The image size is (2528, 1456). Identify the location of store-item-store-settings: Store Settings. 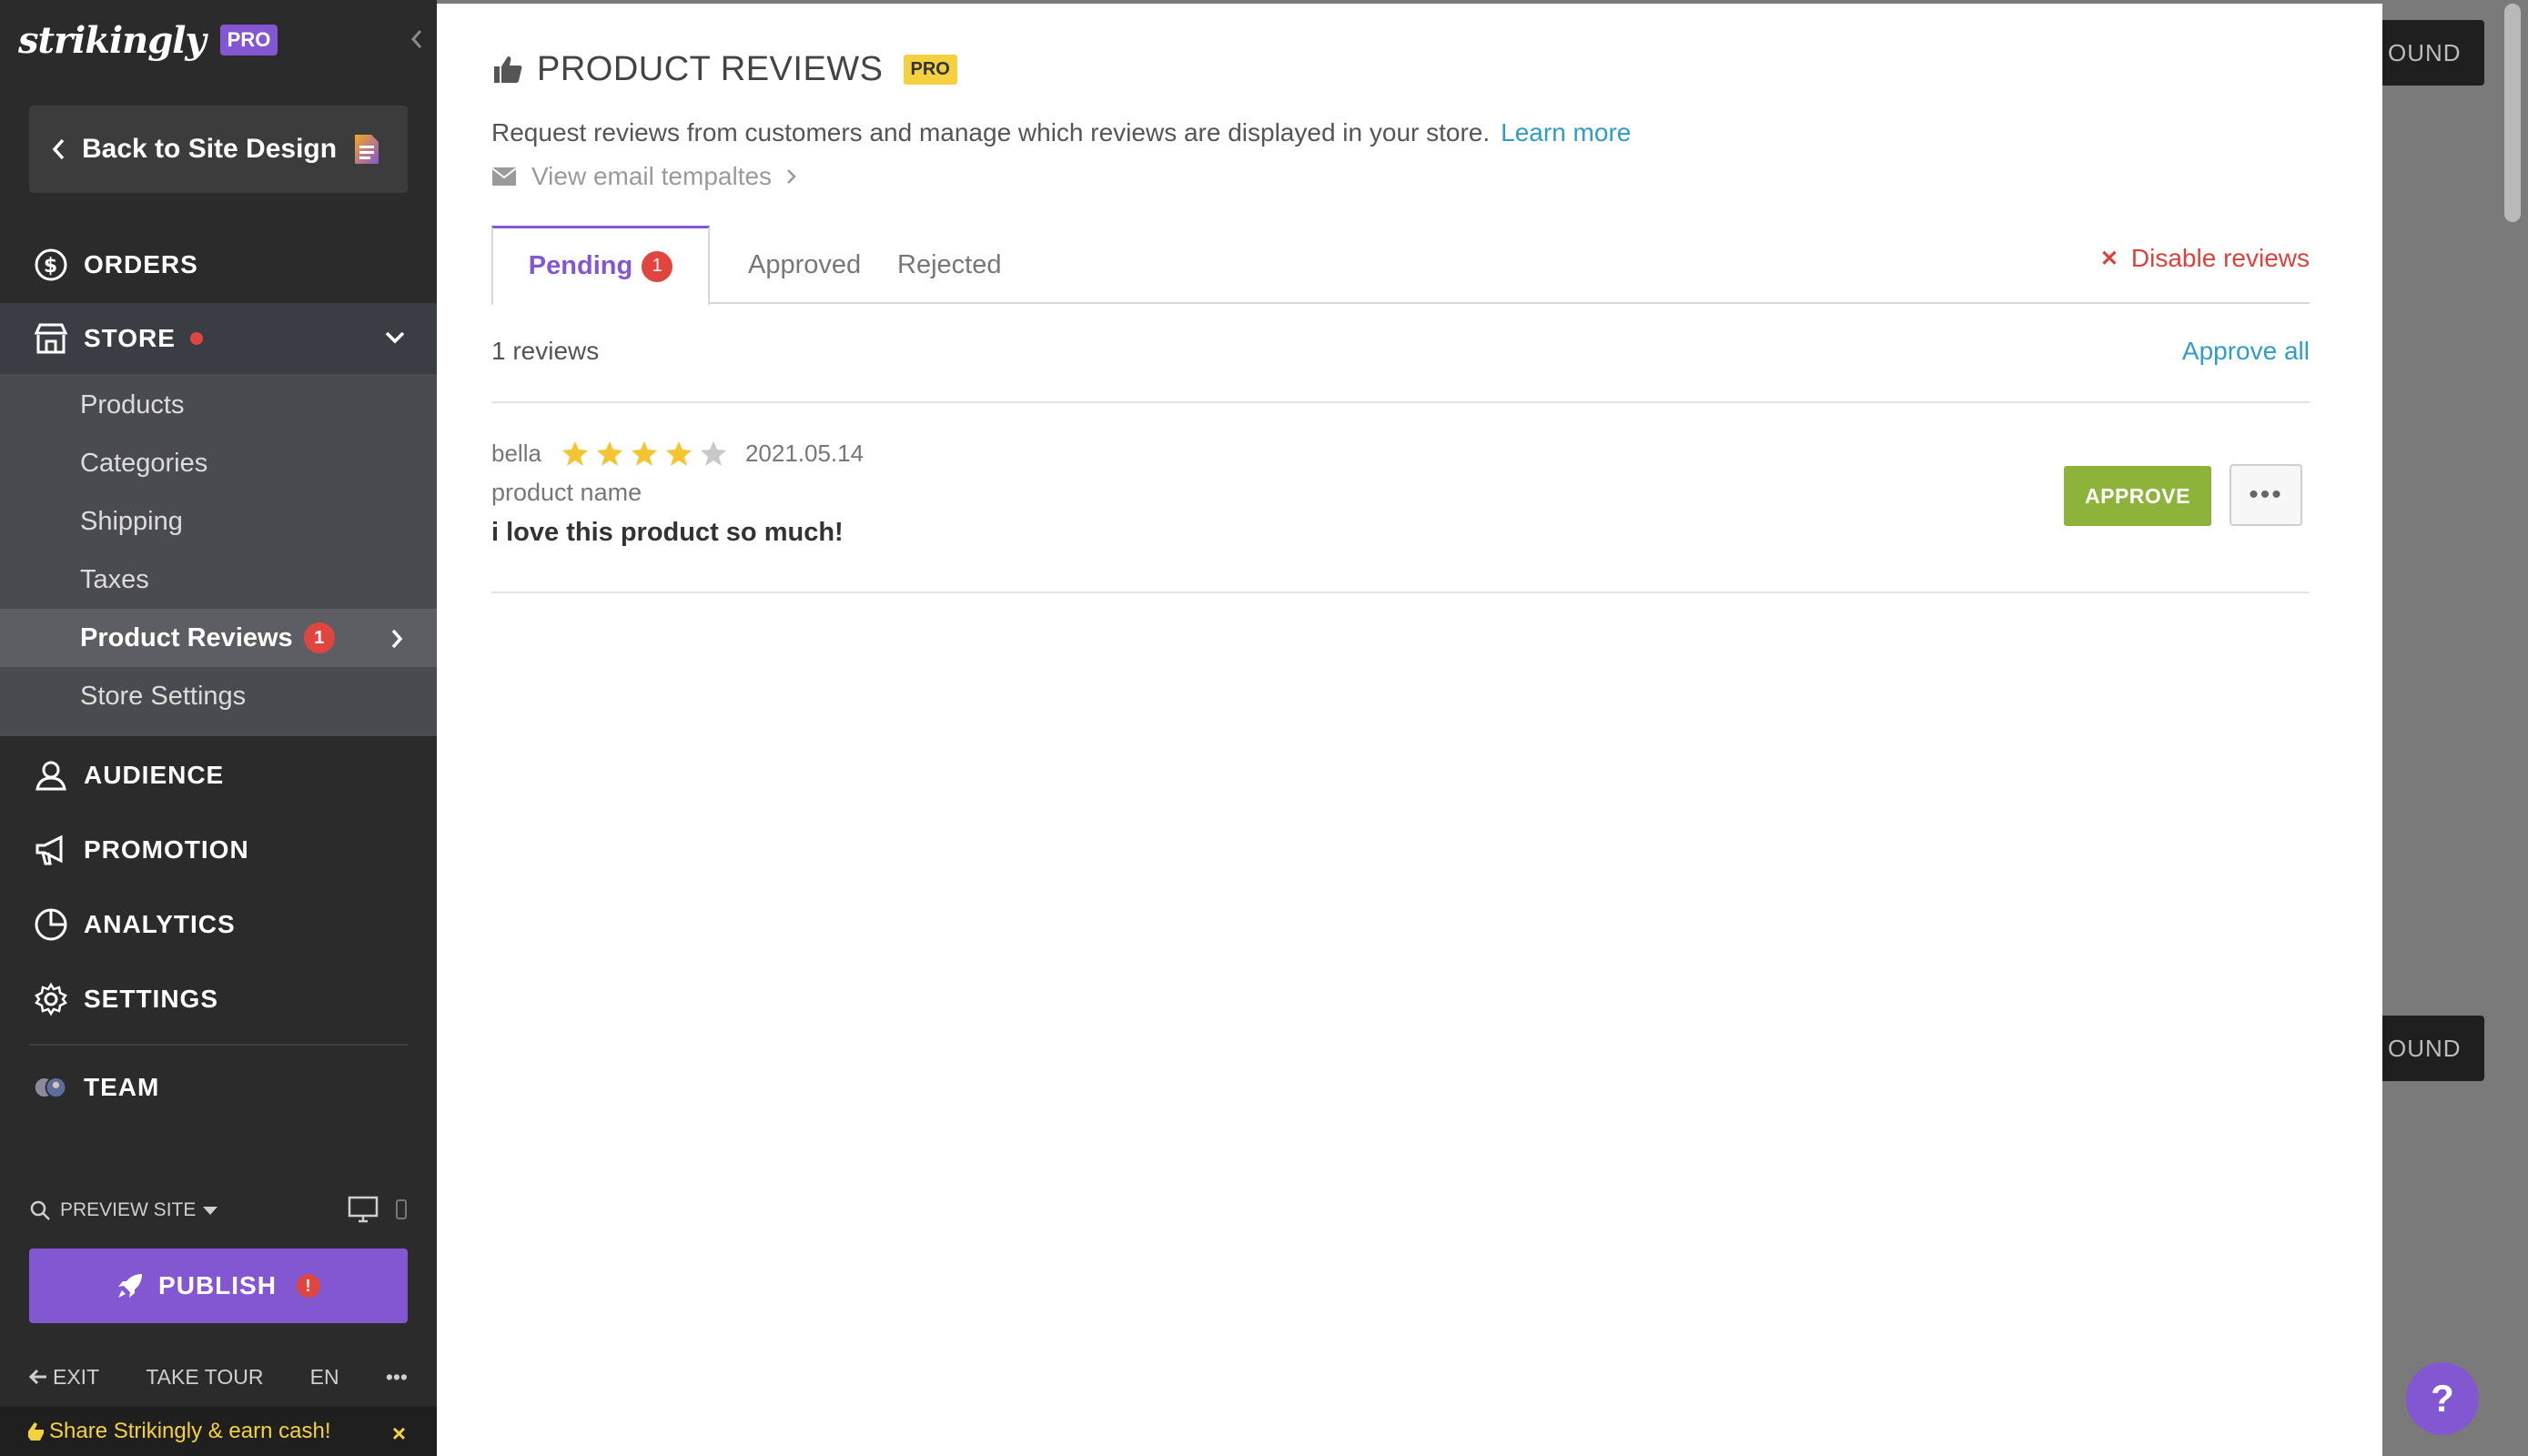
(218, 696).